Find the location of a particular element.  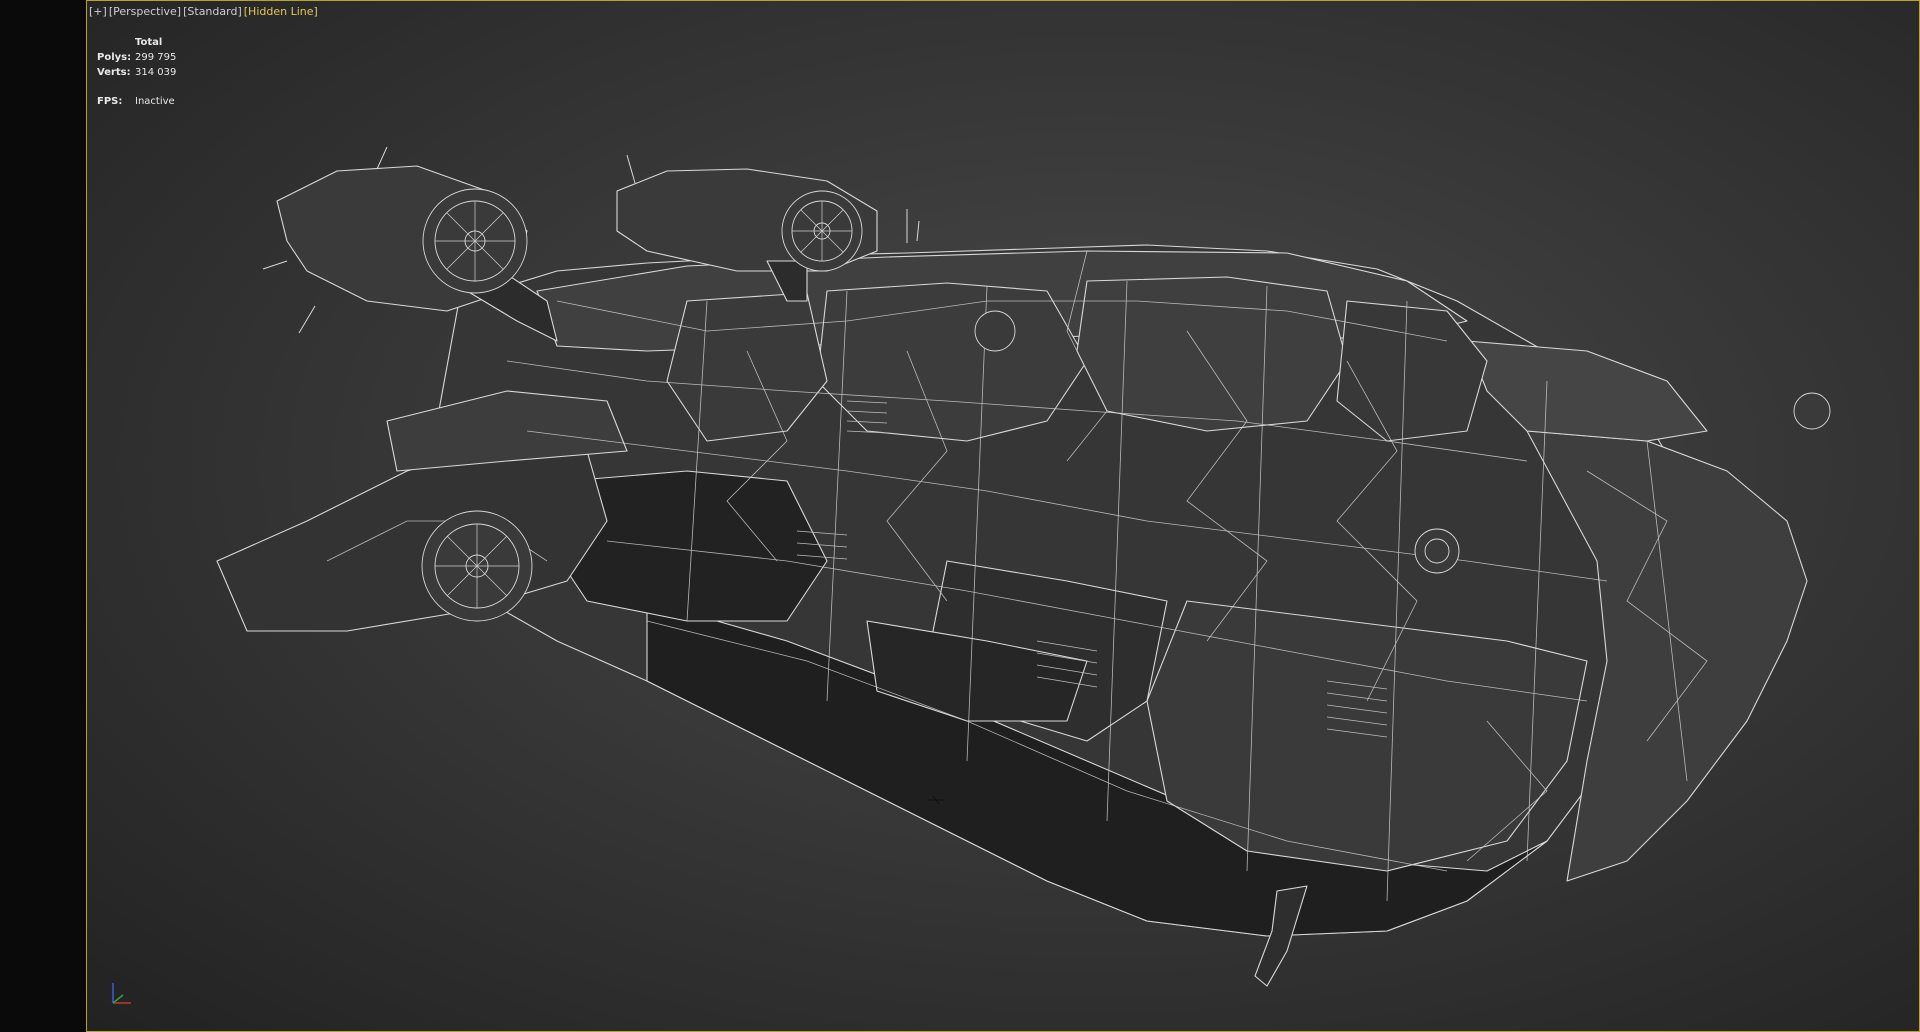

stats-fps-row: FPS: Inactive is located at coordinates (136, 101).